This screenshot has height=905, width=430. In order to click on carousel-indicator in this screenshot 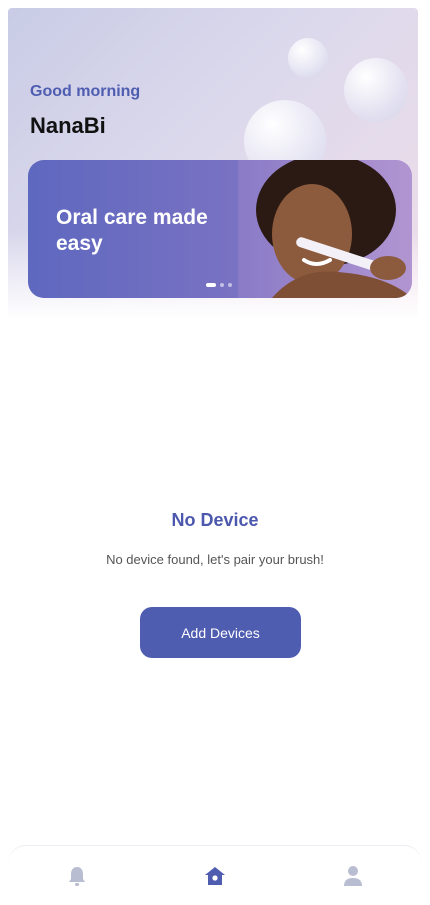, I will do `click(219, 285)`.